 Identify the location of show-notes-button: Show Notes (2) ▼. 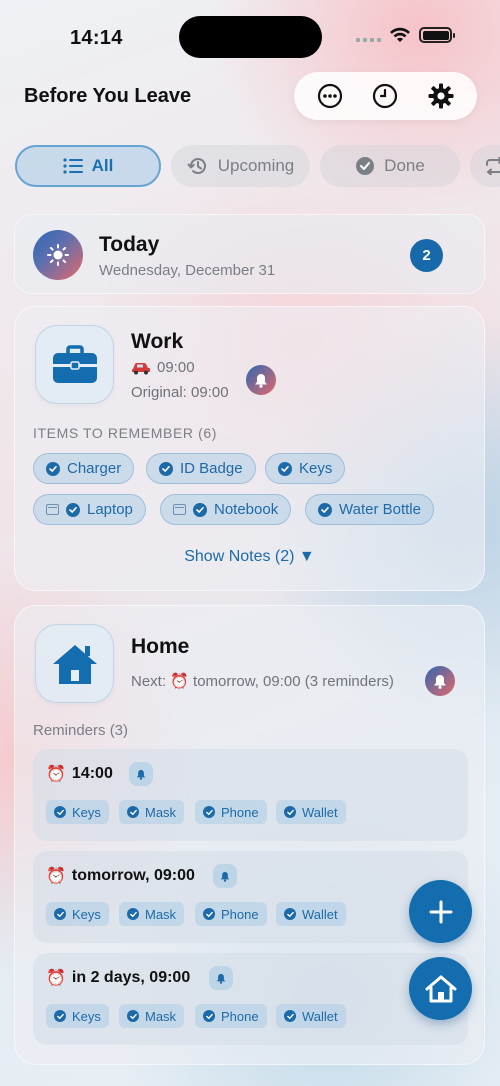
(249, 557).